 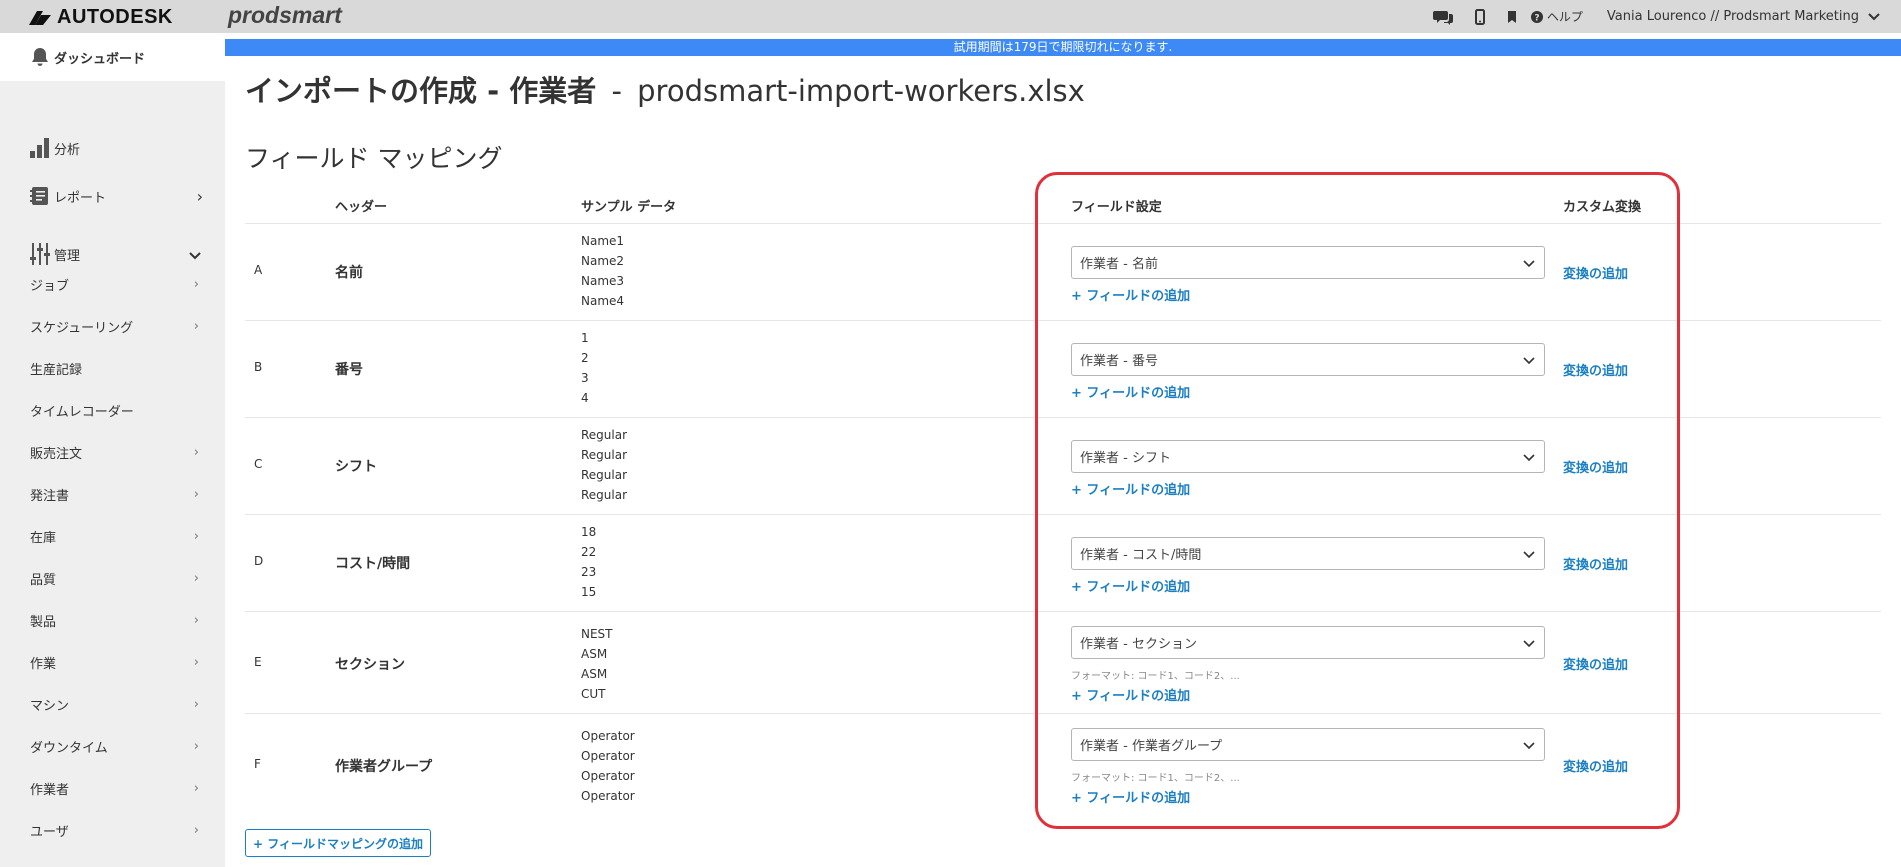 I want to click on bar-chart-icon, so click(x=40, y=148).